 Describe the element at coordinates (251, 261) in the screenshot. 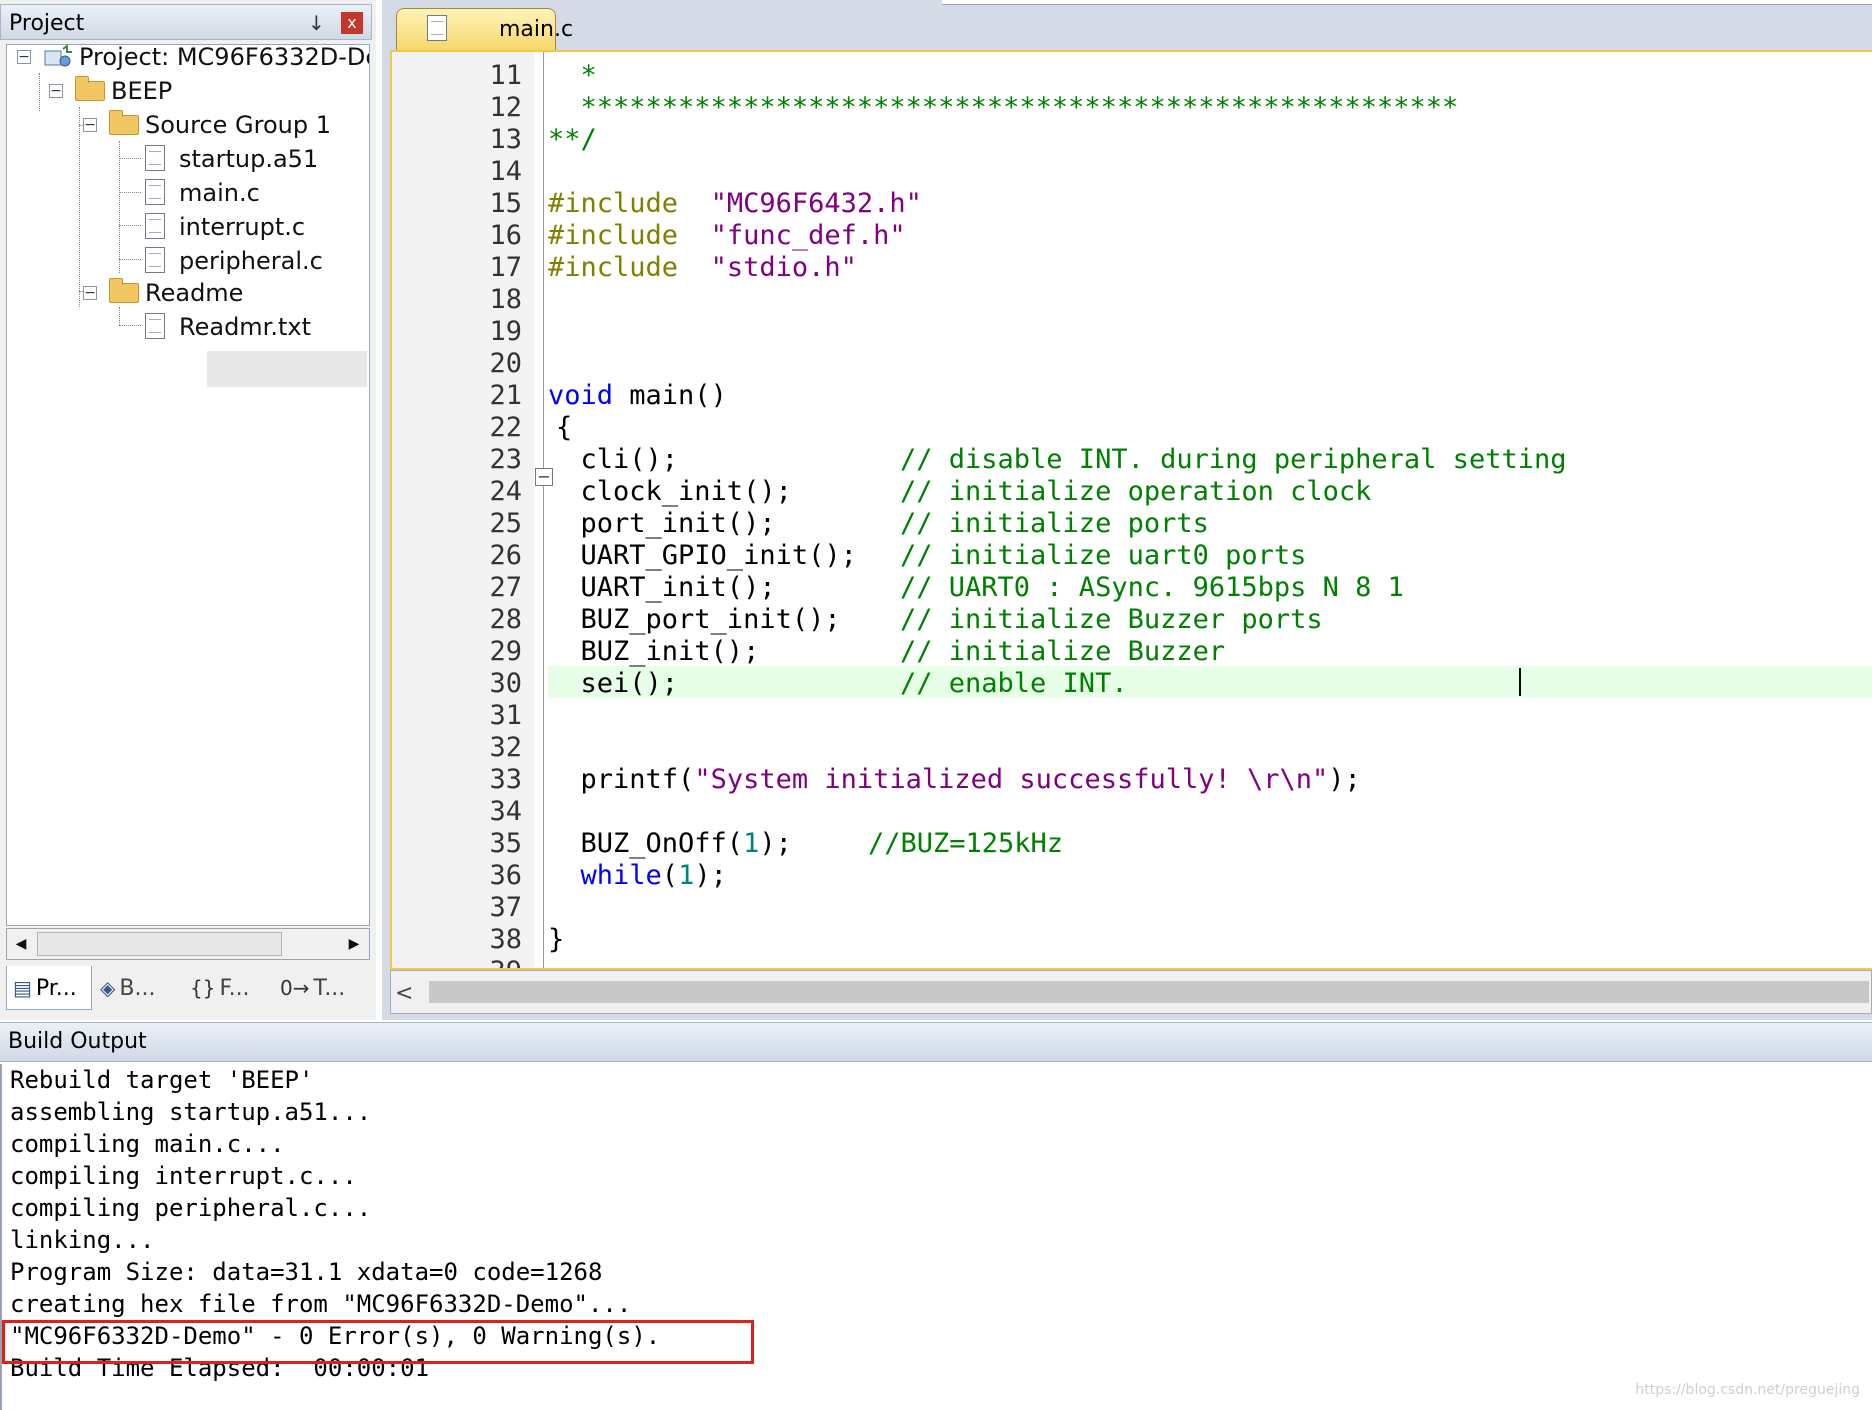

I see `tree-item-label: peripheral.c` at that location.